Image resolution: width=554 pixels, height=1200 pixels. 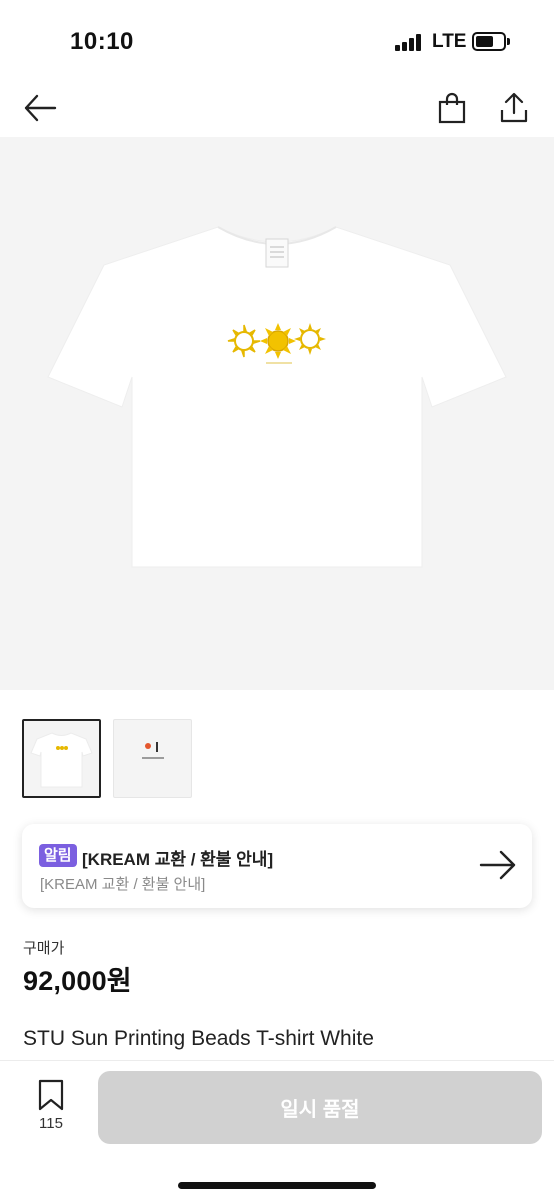 I want to click on battery-tip, so click(x=508, y=41).